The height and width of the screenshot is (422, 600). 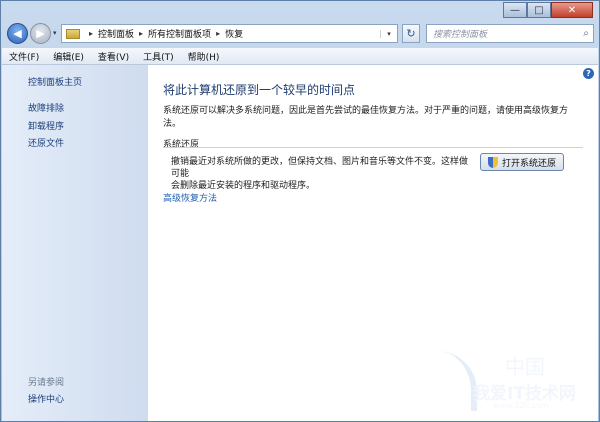 I want to click on menu-help: 帮助(H), so click(x=204, y=56).